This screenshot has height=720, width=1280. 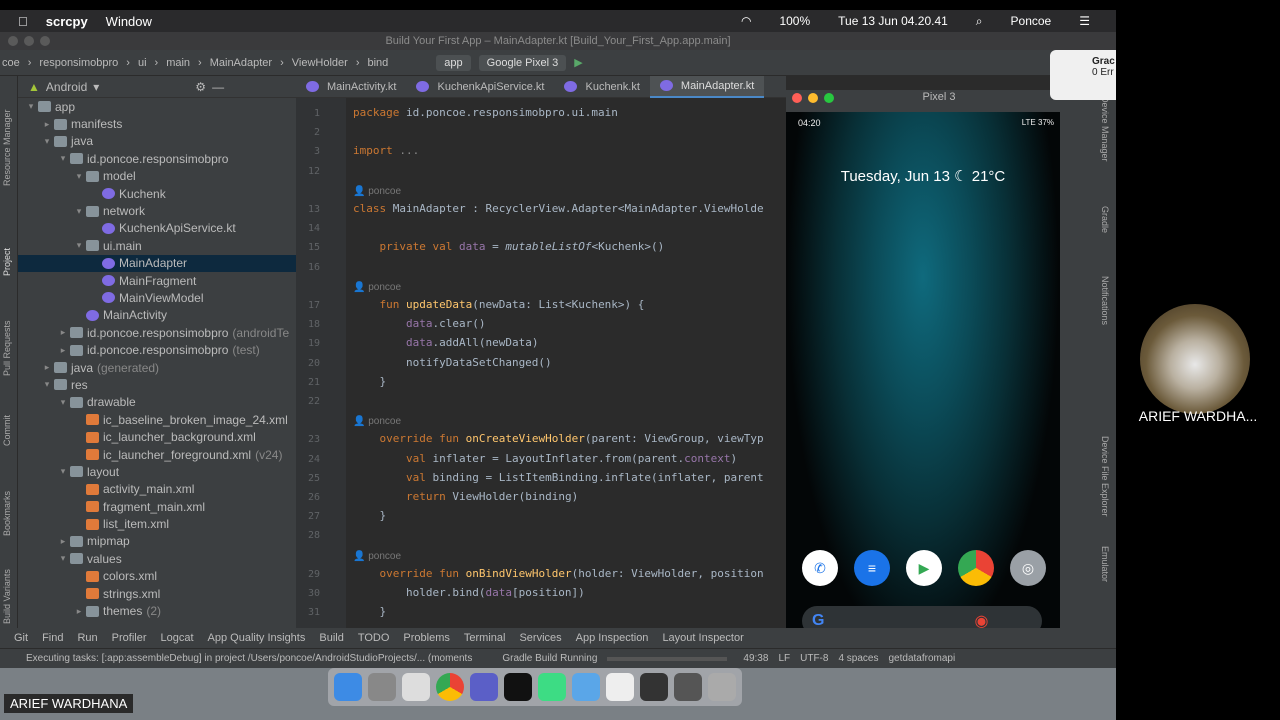 I want to click on messages-app-icon: ≡, so click(x=872, y=568).